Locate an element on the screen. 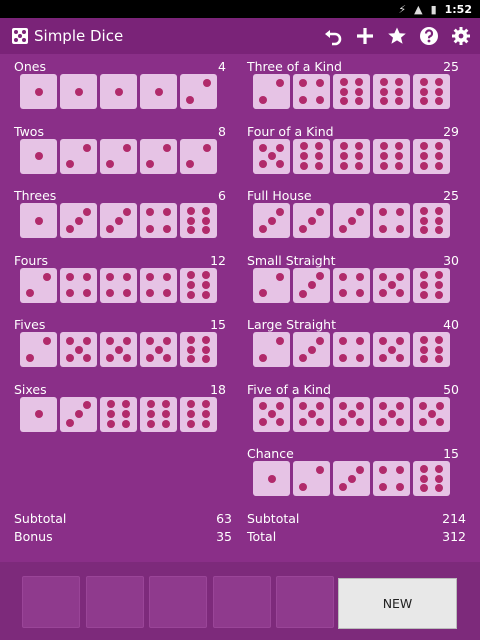  category-name: Small Straight is located at coordinates (291, 260).